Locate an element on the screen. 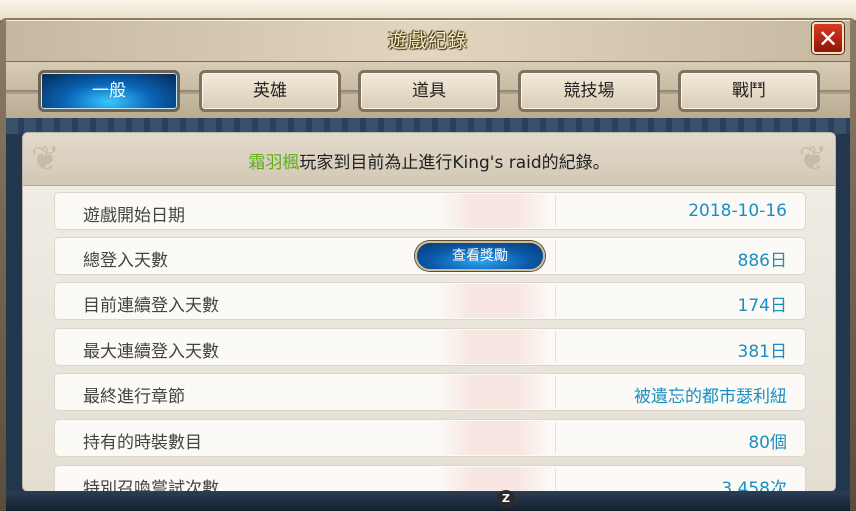 Image resolution: width=856 pixels, height=511 pixels. record-row-start-date: 遊戲開始日期 2018-10-16 is located at coordinates (430, 211).